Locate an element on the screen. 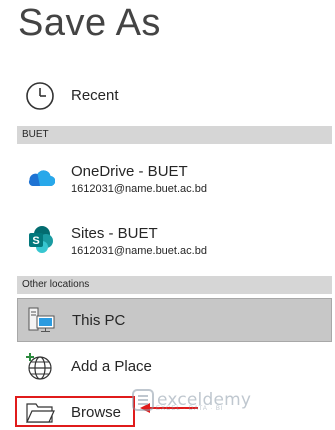  onedrive-item: OneDrive - BUET 1612031@name.buet.ac.bd is located at coordinates (174, 177).